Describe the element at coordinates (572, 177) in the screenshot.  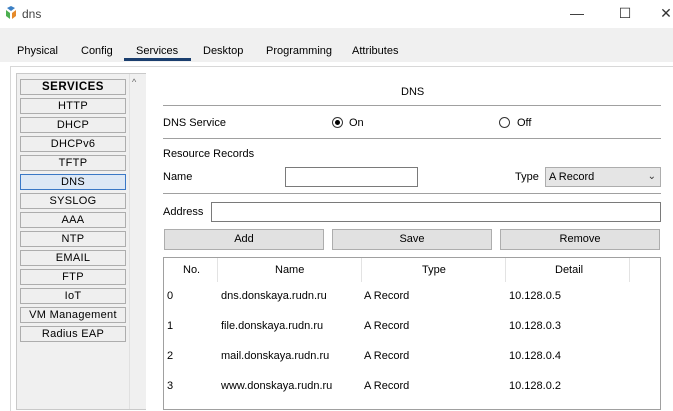
I see `type-select-value: A Record` at that location.